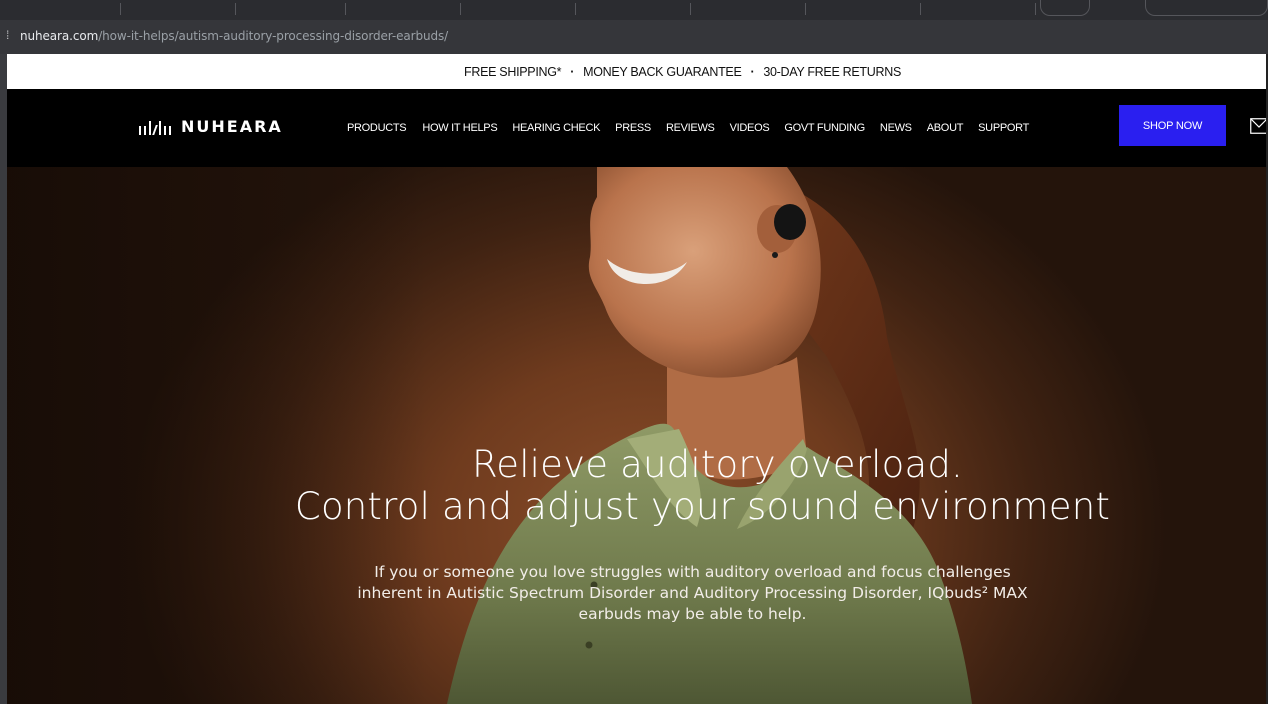  Describe the element at coordinates (157, 127) in the screenshot. I see `logo-mark-icon` at that location.